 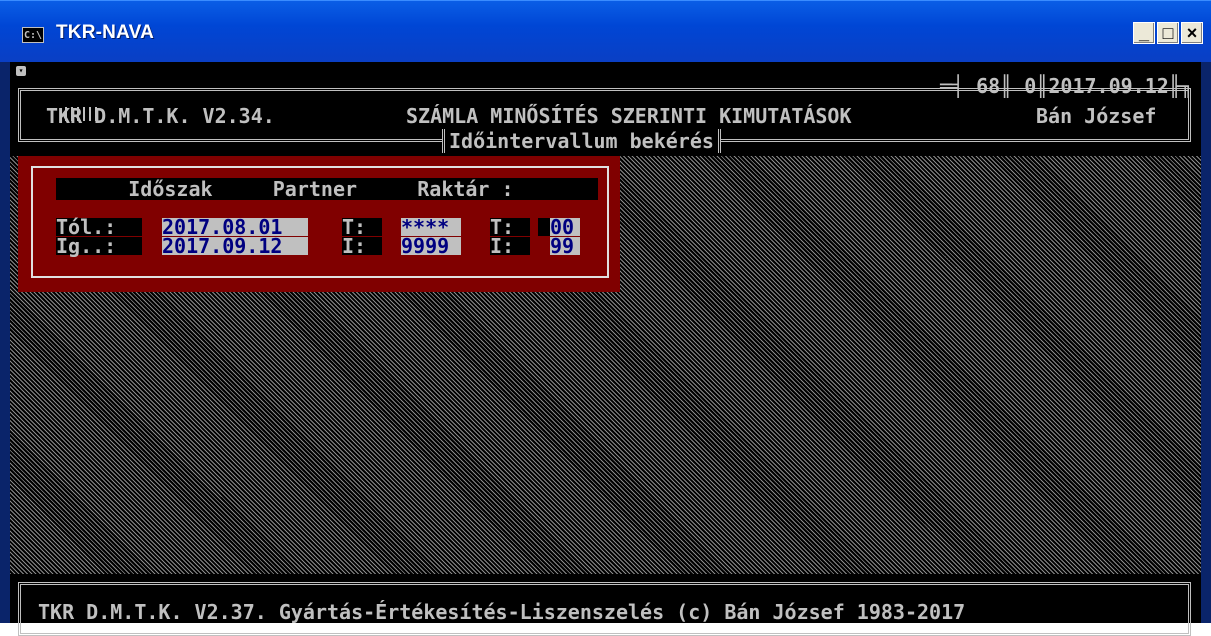 I want to click on console-app-icon: C:\, so click(x=33, y=35).